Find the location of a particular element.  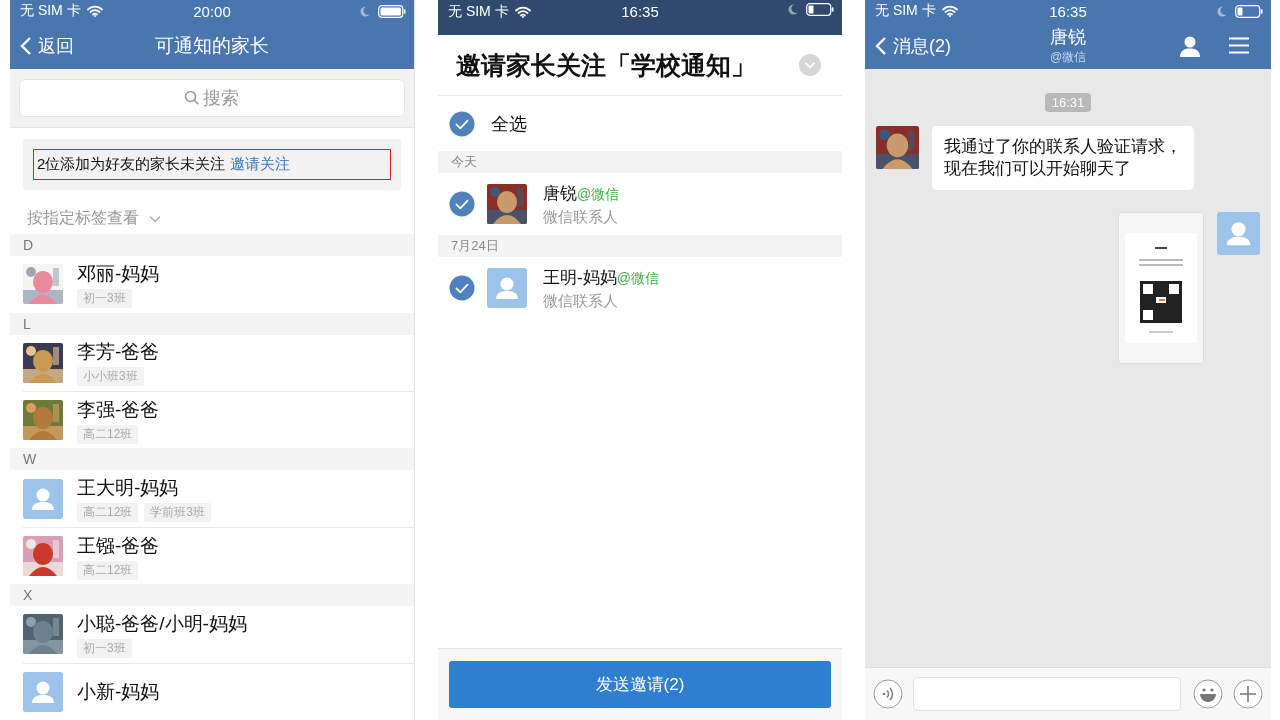

contact-row: 小聪-爸爸/小明-妈妈 初一3班 is located at coordinates (218, 634).